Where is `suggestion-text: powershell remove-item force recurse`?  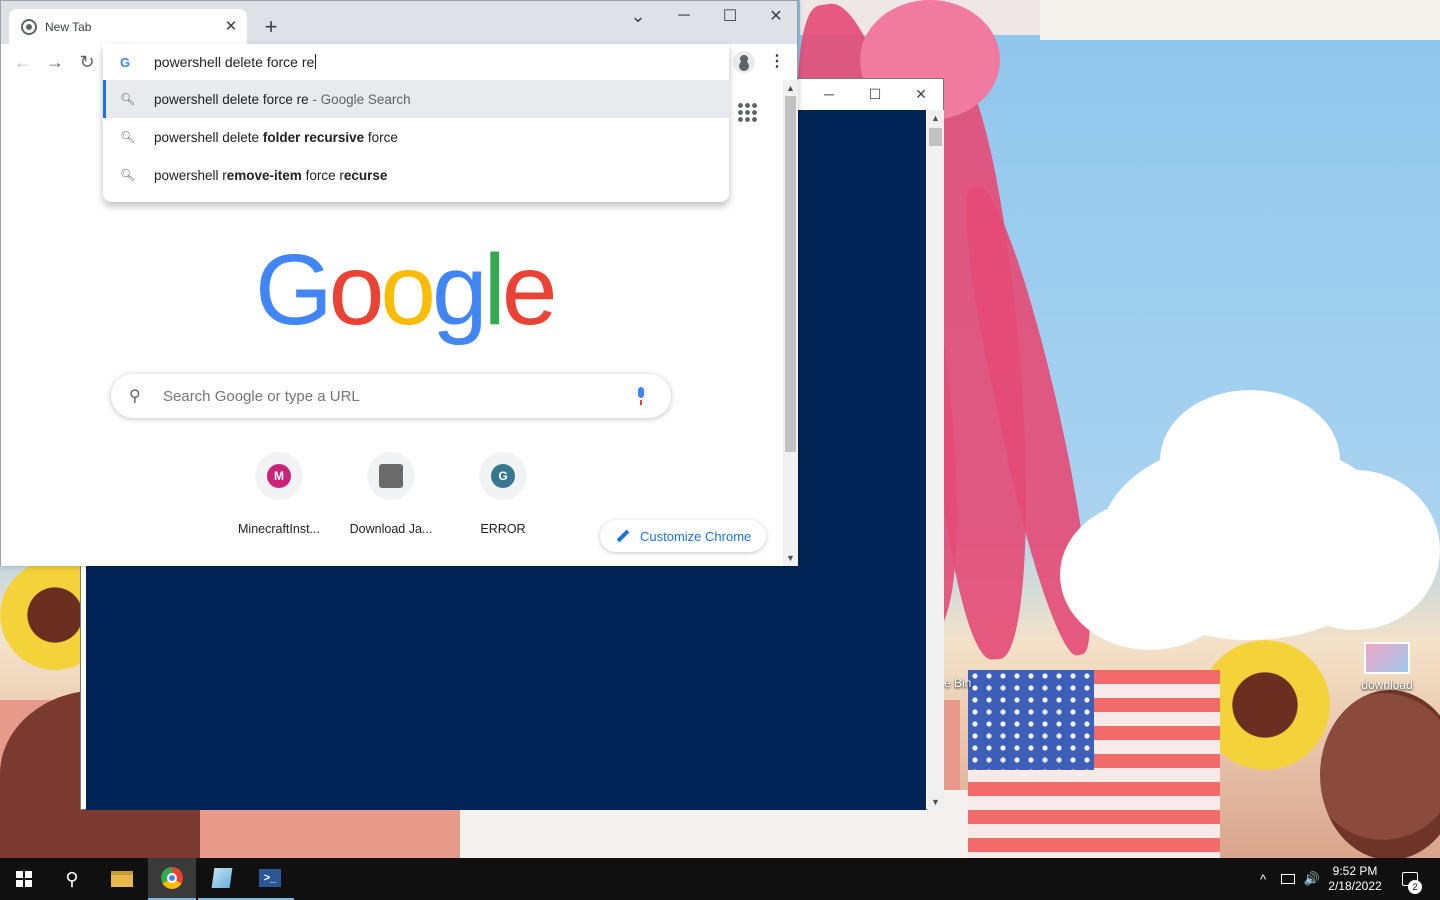 suggestion-text: powershell remove-item force recurse is located at coordinates (271, 175).